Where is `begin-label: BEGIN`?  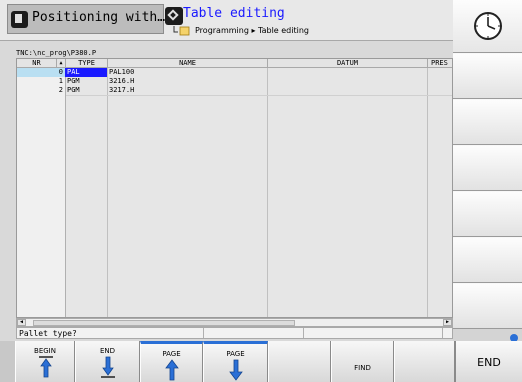 begin-label: BEGIN is located at coordinates (45, 351).